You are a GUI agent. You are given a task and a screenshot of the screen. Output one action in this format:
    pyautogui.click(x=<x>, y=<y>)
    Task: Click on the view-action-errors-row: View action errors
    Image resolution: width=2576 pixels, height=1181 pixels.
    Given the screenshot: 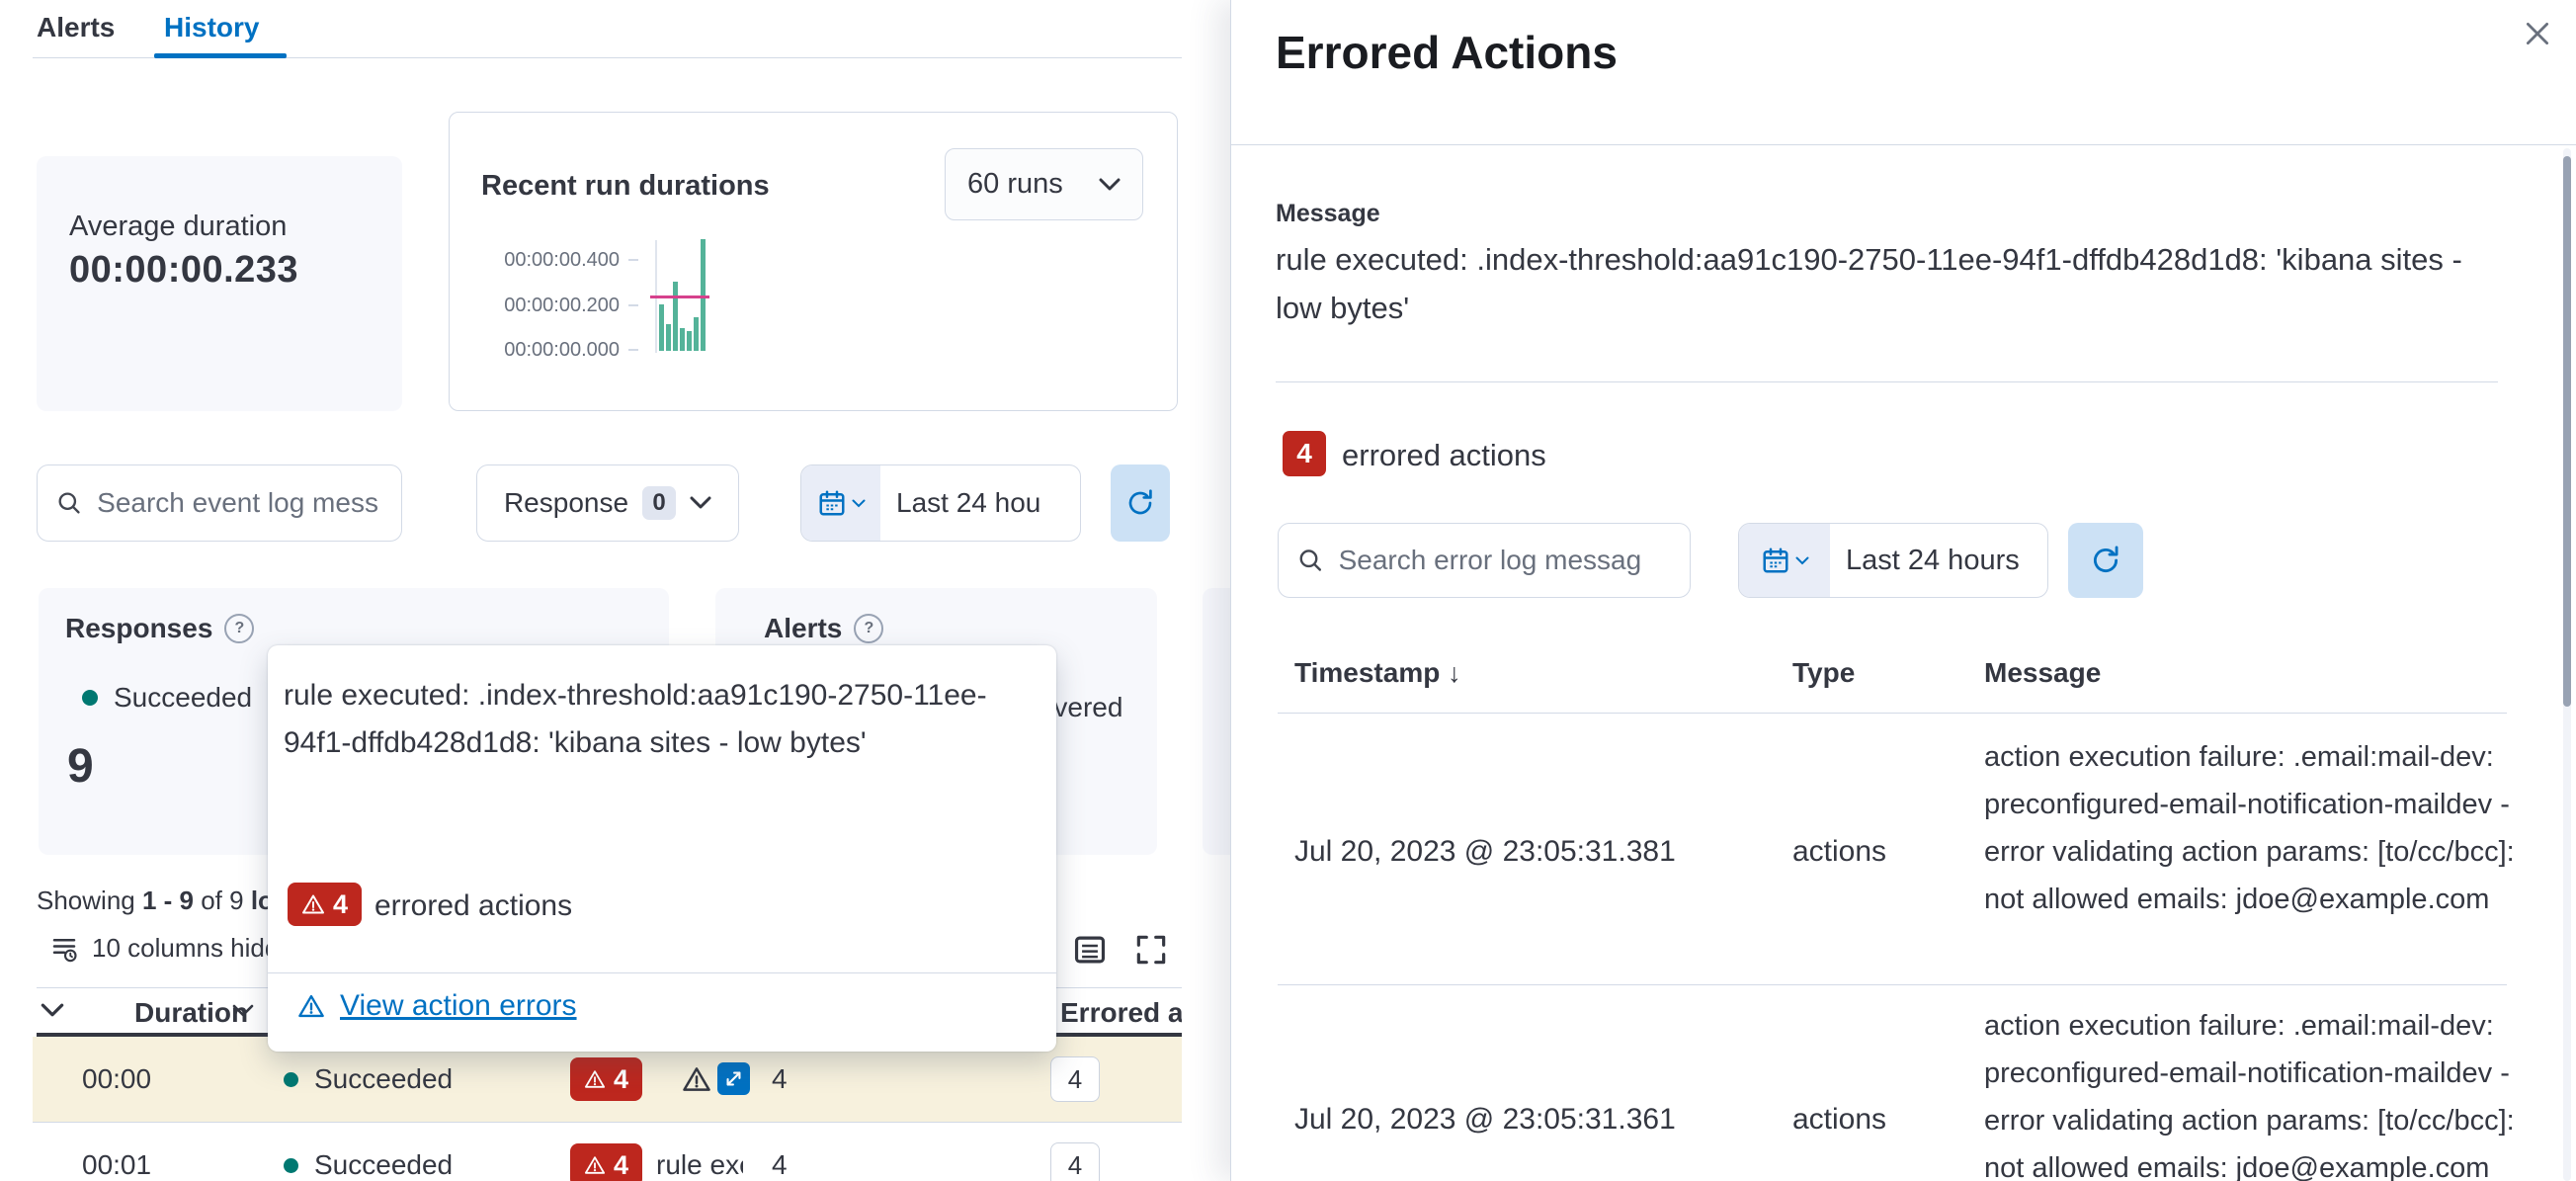 What is the action you would take?
    pyautogui.click(x=437, y=1006)
    